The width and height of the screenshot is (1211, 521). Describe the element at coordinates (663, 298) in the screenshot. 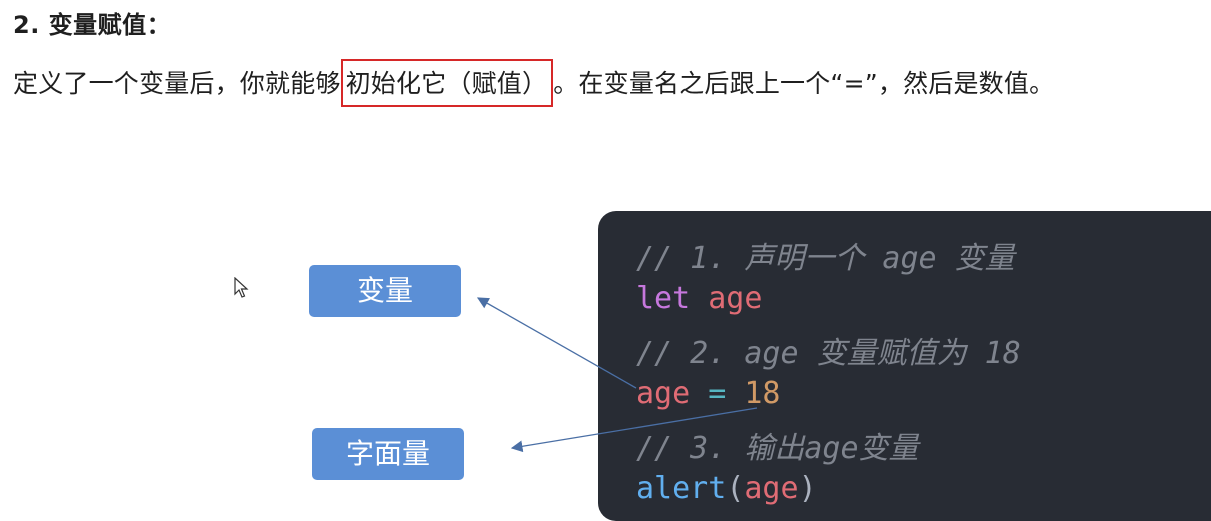

I see `keyword-let: let` at that location.